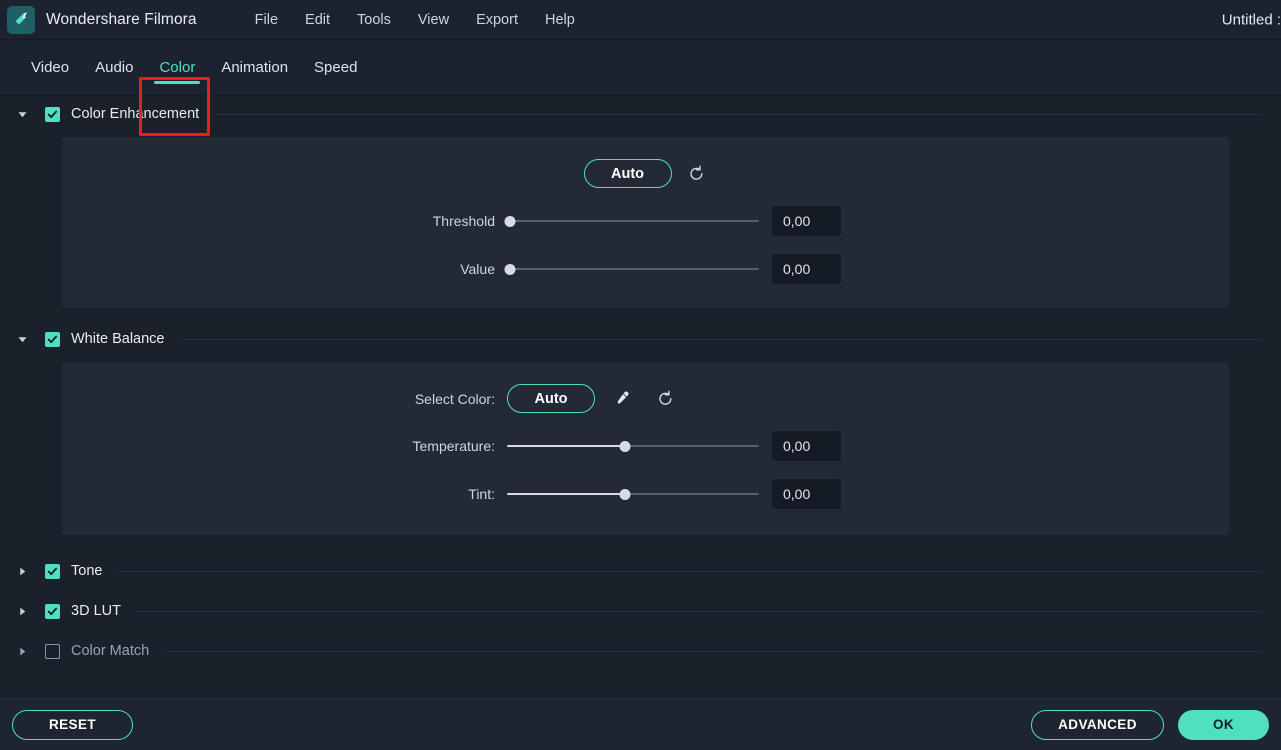  Describe the element at coordinates (806, 269) in the screenshot. I see `slider-value-value: 0,00` at that location.